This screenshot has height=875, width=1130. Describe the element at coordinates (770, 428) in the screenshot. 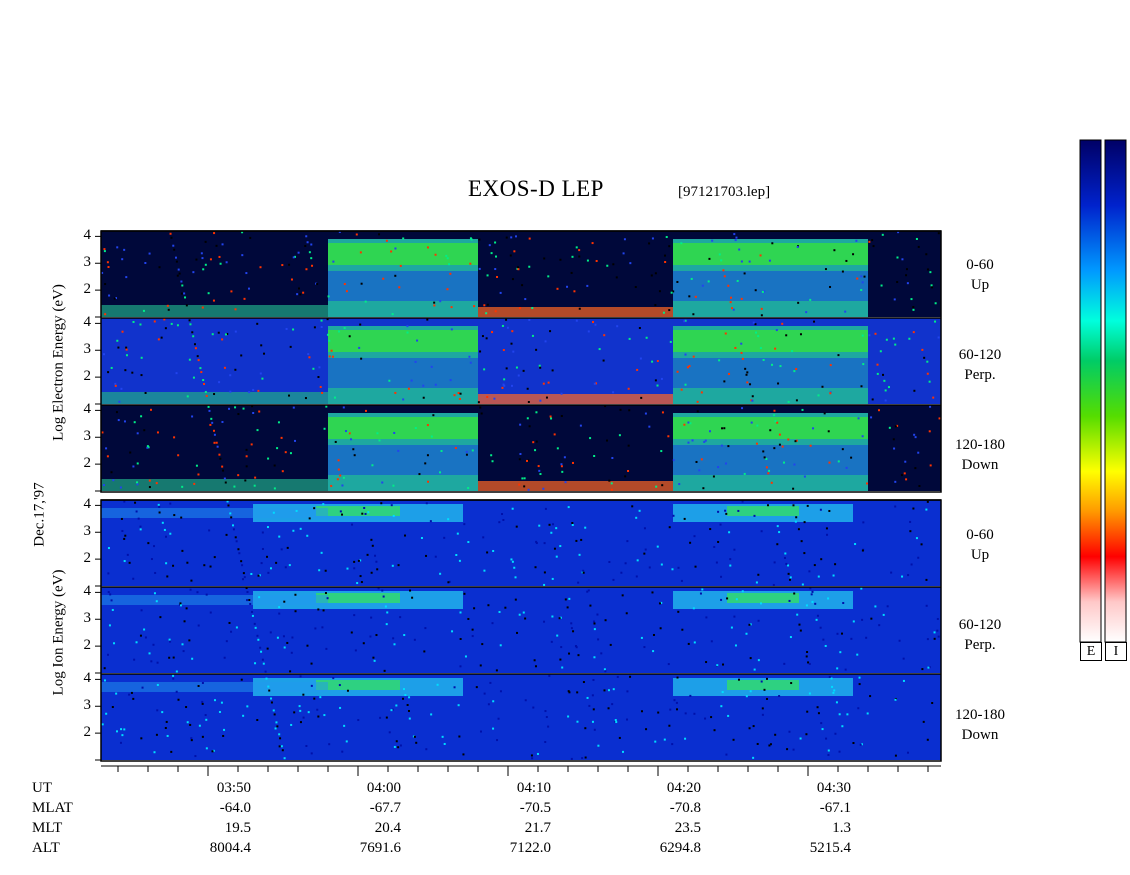

I see `flux-band-peak` at that location.